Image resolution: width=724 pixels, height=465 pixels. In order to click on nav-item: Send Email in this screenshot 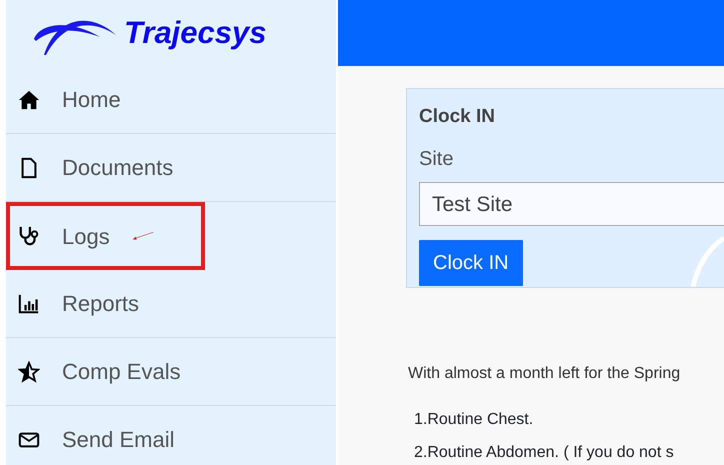, I will do `click(171, 435)`.